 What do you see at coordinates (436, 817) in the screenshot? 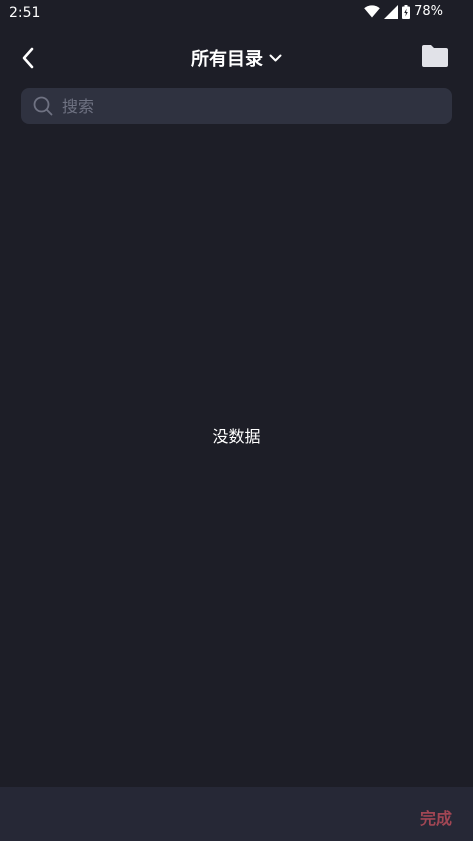
I see `done-button: 完成` at bounding box center [436, 817].